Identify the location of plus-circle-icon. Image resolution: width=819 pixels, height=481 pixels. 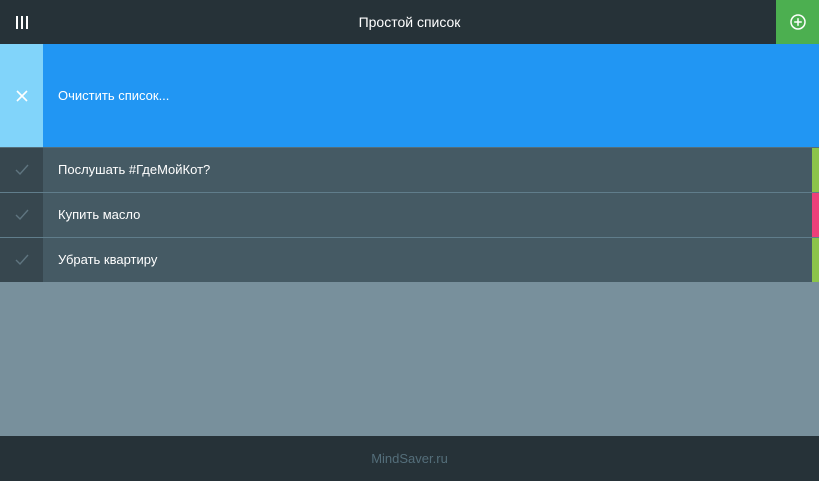
(797, 22).